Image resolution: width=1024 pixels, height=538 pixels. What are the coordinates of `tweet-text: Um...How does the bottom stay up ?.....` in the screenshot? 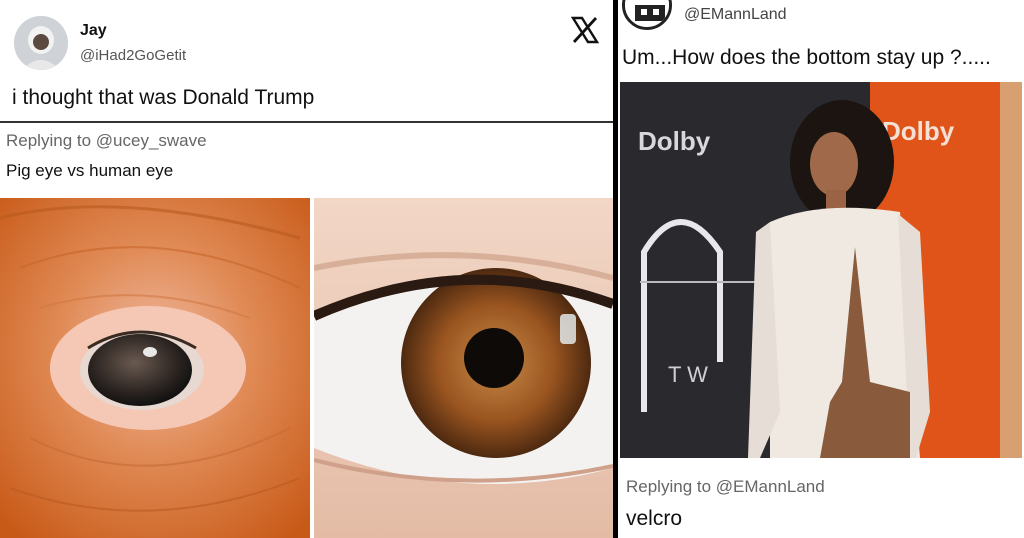 It's located at (806, 57).